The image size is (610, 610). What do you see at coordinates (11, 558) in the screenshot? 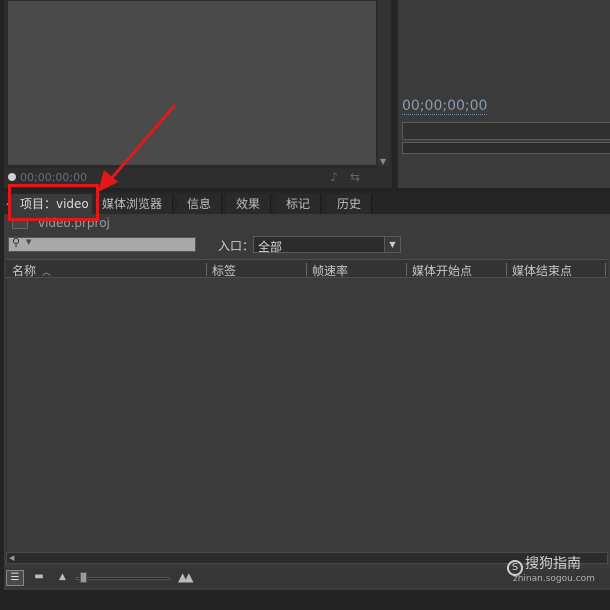
I see `scroll-left-arrow-icon: ◀` at bounding box center [11, 558].